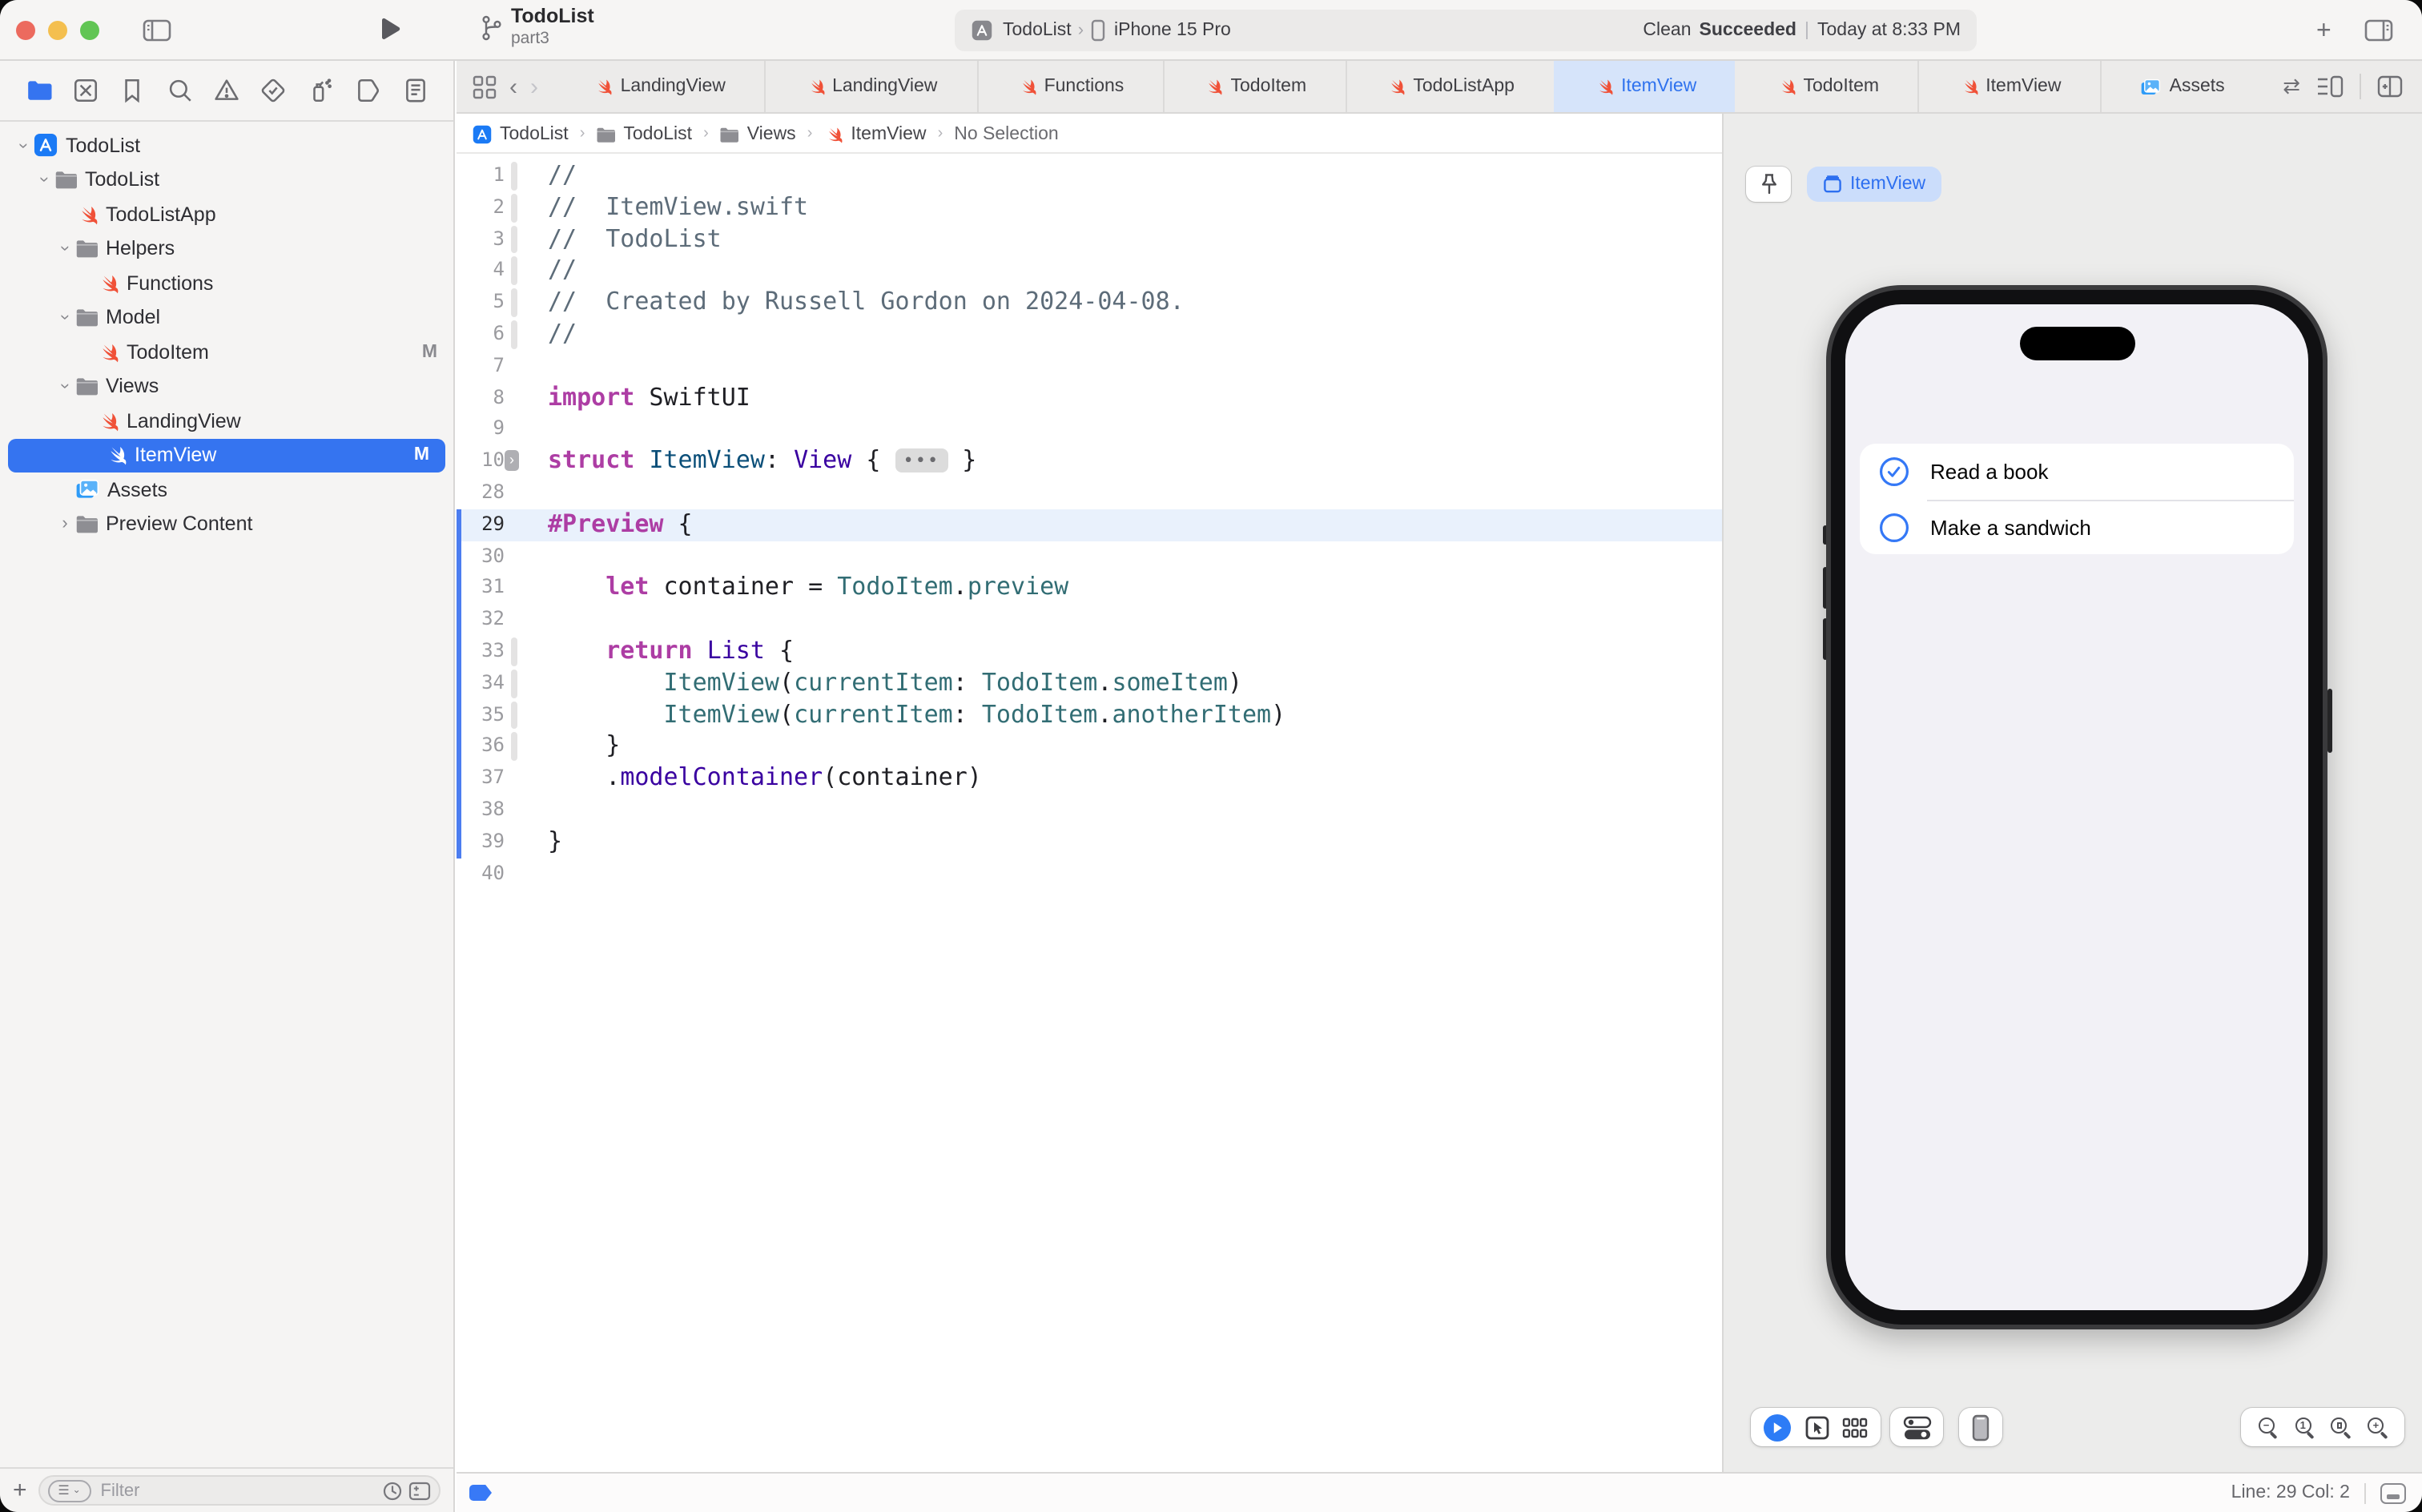 The height and width of the screenshot is (1512, 2422). What do you see at coordinates (481, 557) in the screenshot?
I see `line-number: 30` at bounding box center [481, 557].